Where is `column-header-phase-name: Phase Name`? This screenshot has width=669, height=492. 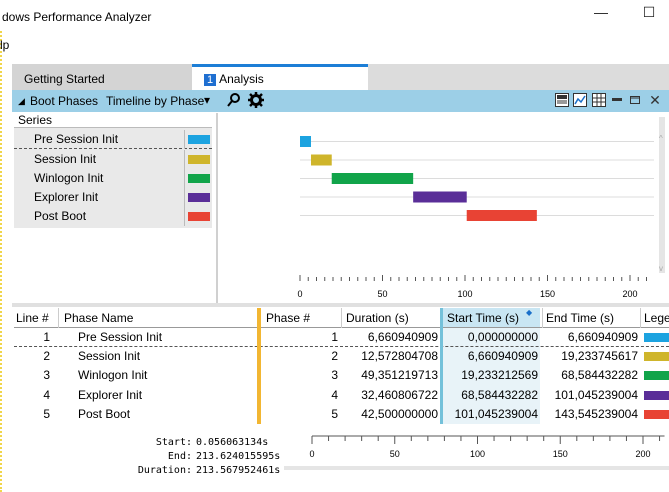 column-header-phase-name: Phase Name is located at coordinates (98, 318).